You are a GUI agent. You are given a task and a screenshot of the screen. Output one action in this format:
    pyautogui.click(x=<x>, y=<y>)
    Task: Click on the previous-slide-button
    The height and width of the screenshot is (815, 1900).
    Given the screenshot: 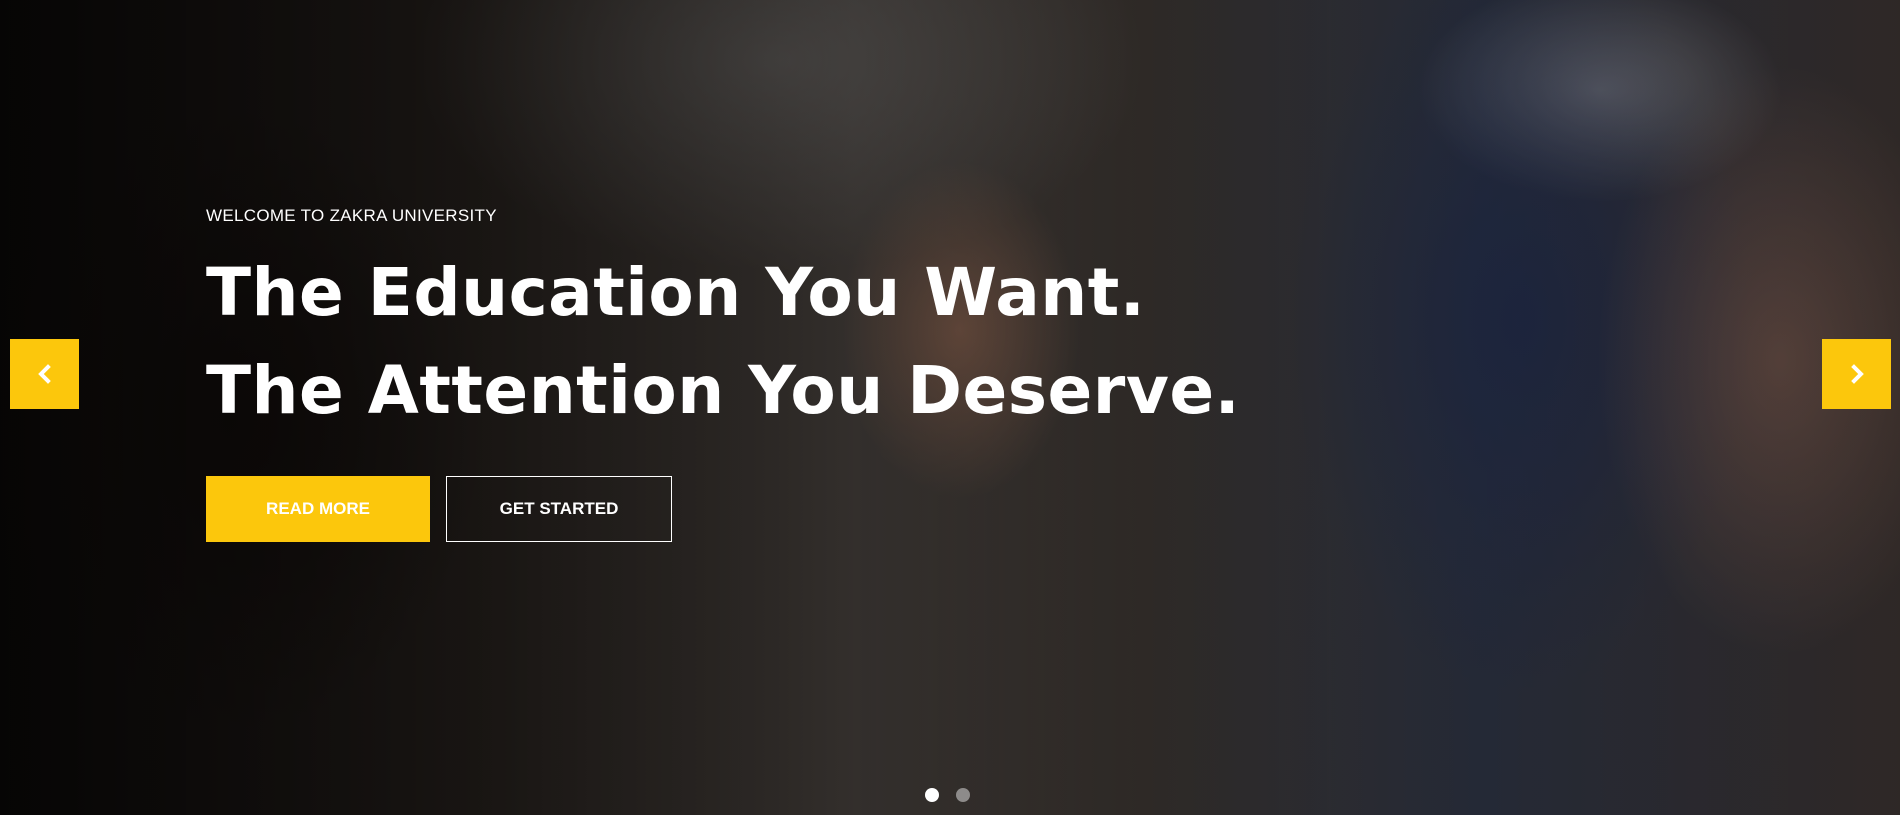 What is the action you would take?
    pyautogui.click(x=44, y=374)
    